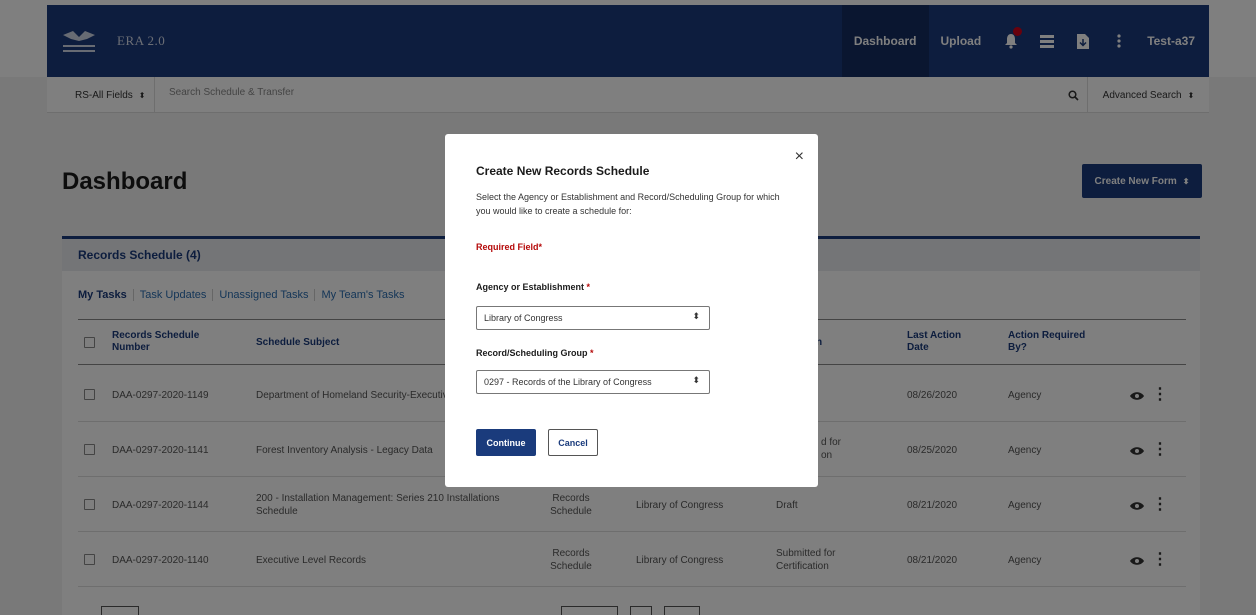 The image size is (1256, 615). Describe the element at coordinates (523, 318) in the screenshot. I see `agency-select-value: Library of Congress` at that location.